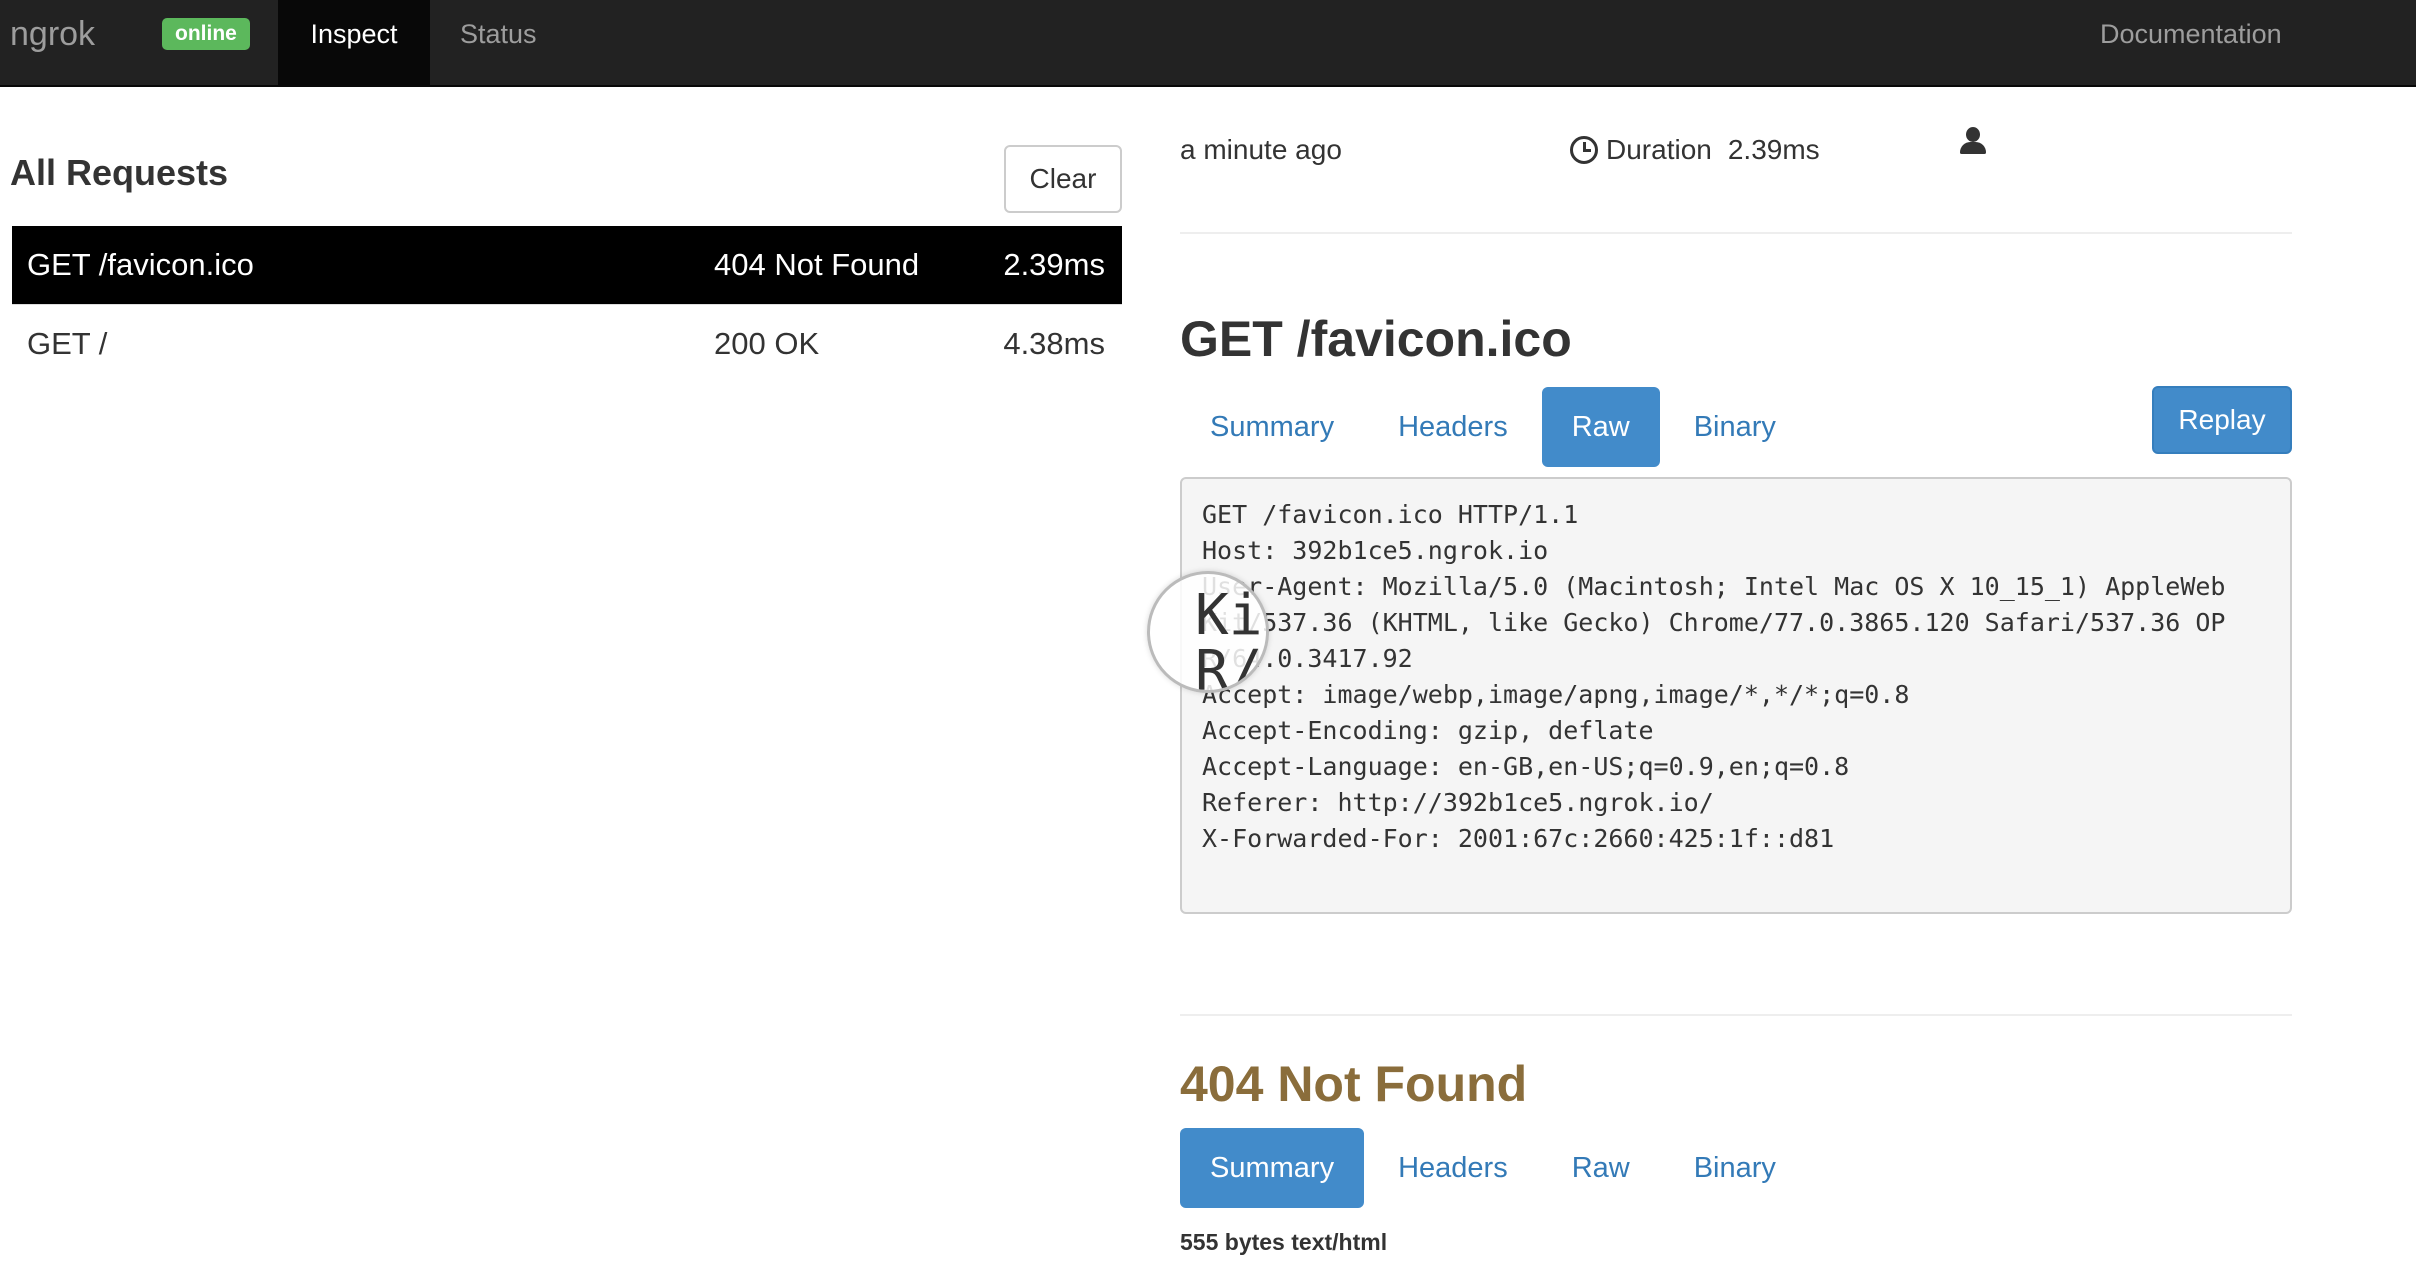 The width and height of the screenshot is (2416, 1266). I want to click on response-size: 555 bytes text/html, so click(1284, 1242).